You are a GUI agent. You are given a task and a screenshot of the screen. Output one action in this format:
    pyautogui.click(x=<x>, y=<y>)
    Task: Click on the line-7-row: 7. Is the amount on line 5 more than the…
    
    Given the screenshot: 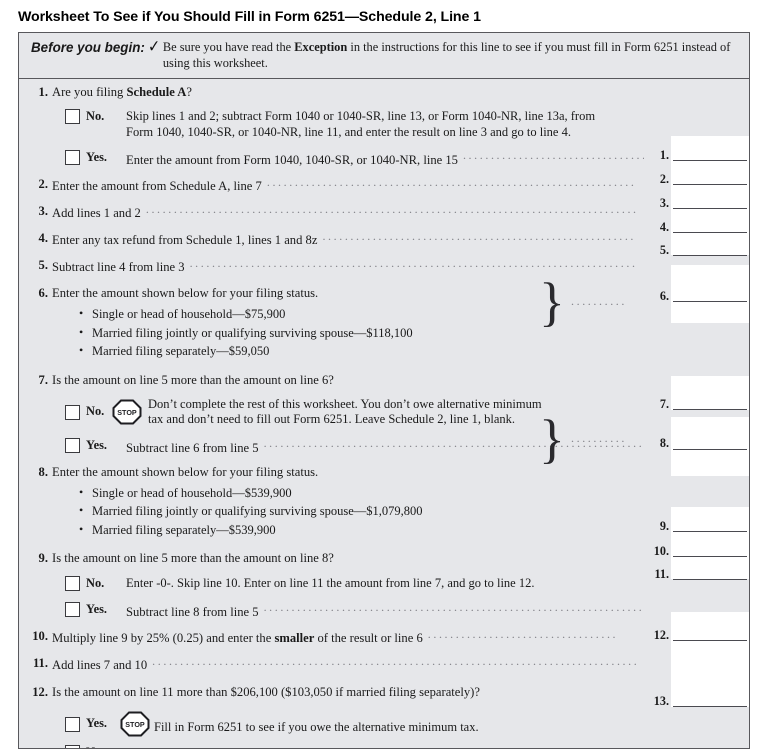 What is the action you would take?
    pyautogui.click(x=333, y=378)
    